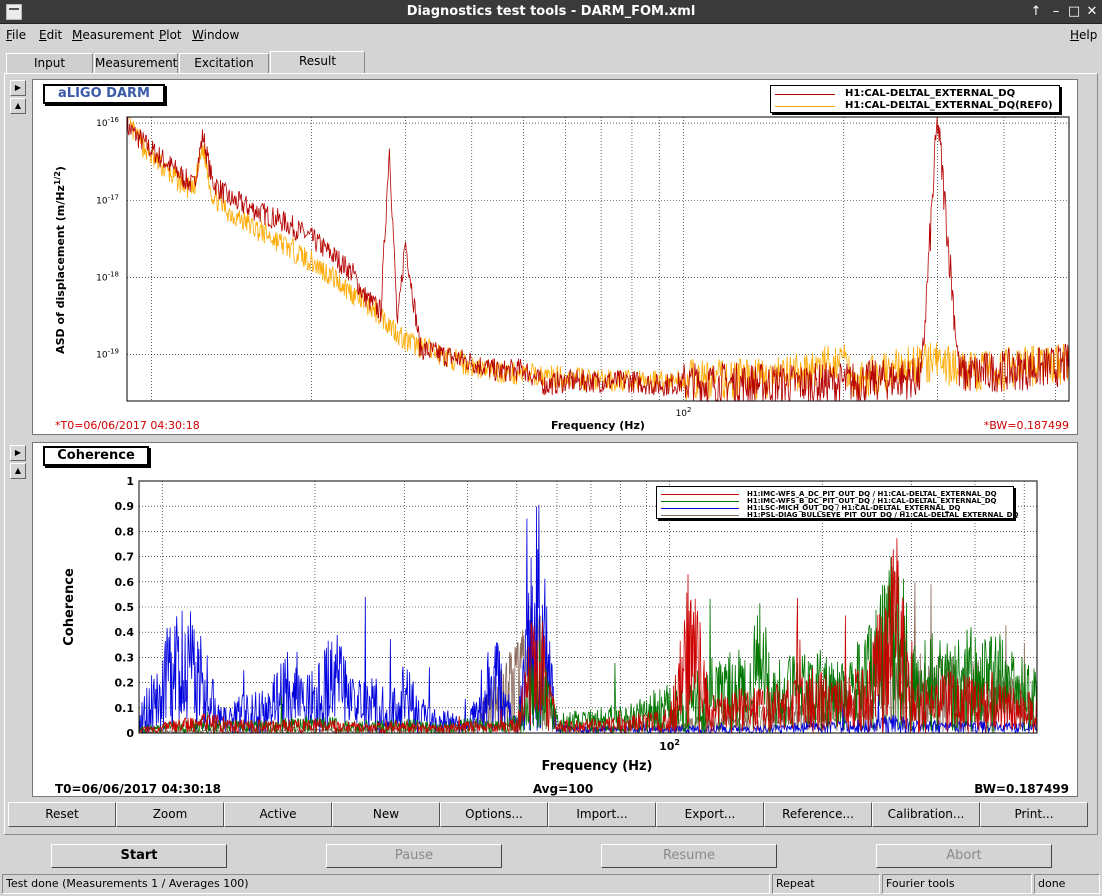  I want to click on y-tick-label: 10-16, so click(107, 122).